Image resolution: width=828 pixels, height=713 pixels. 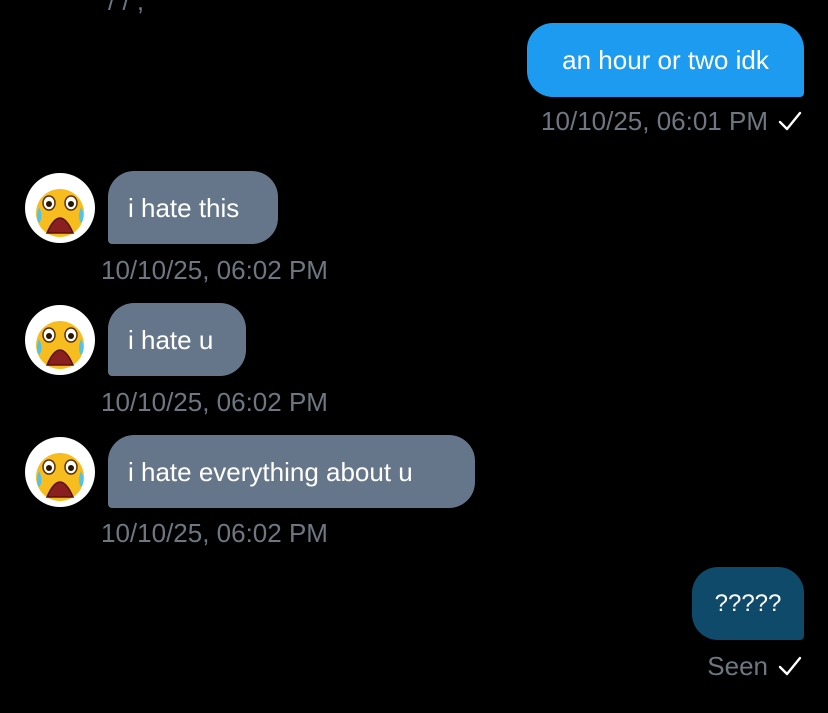 I want to click on outgoing-message-bubble: ?????, so click(x=748, y=603).